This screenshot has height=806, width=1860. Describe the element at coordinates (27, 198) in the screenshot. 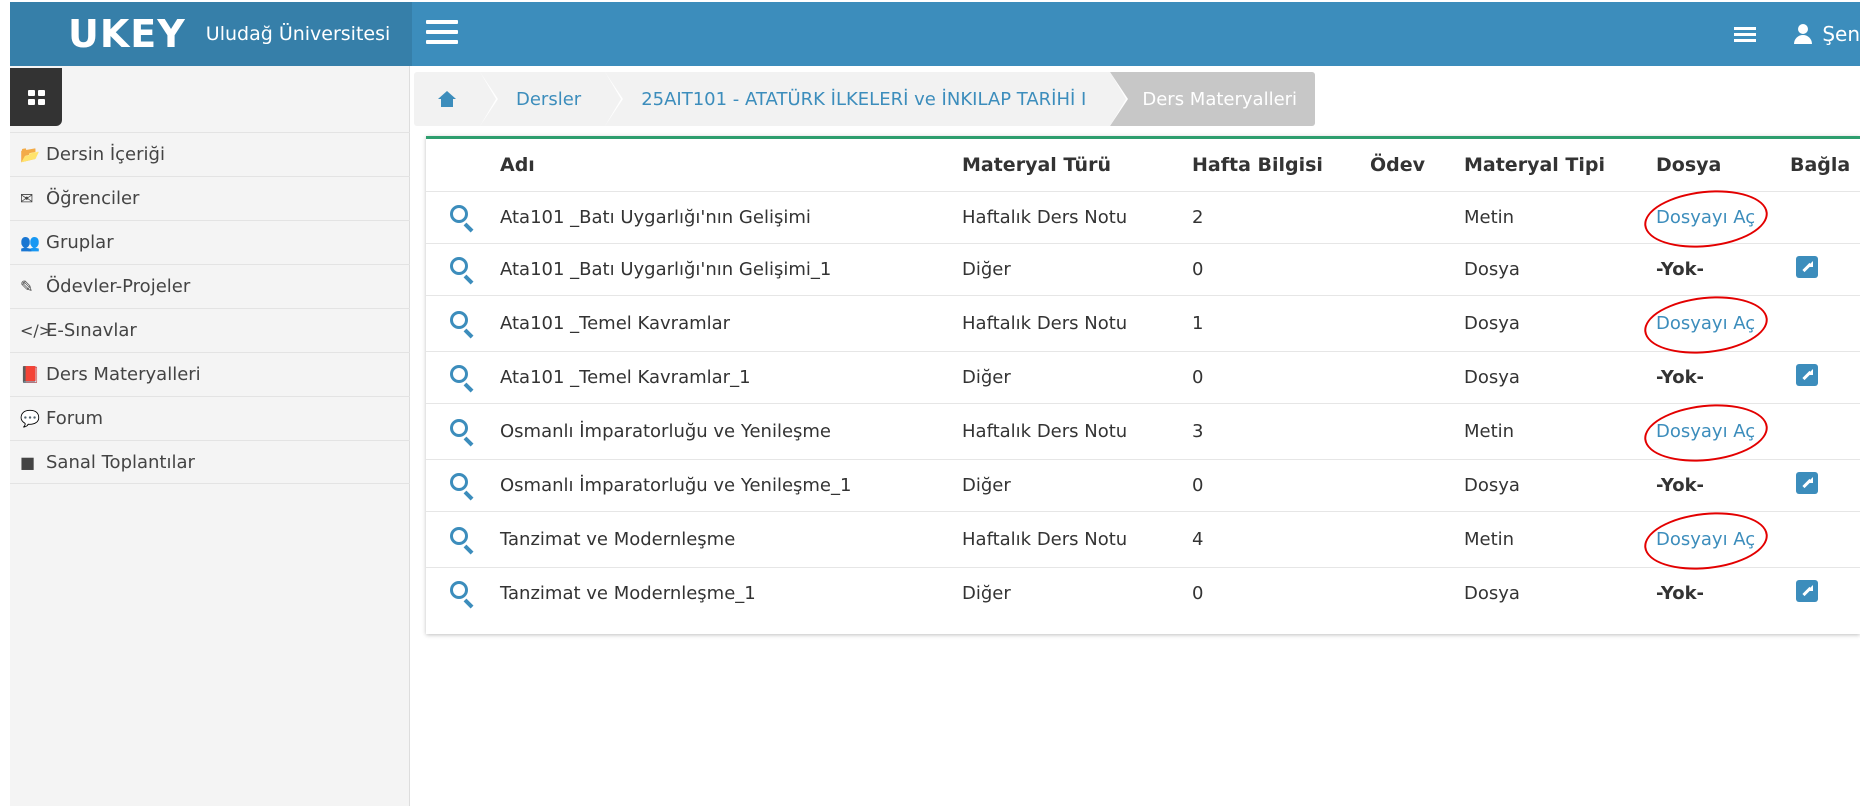

I see `envelope-icon: ✉` at that location.